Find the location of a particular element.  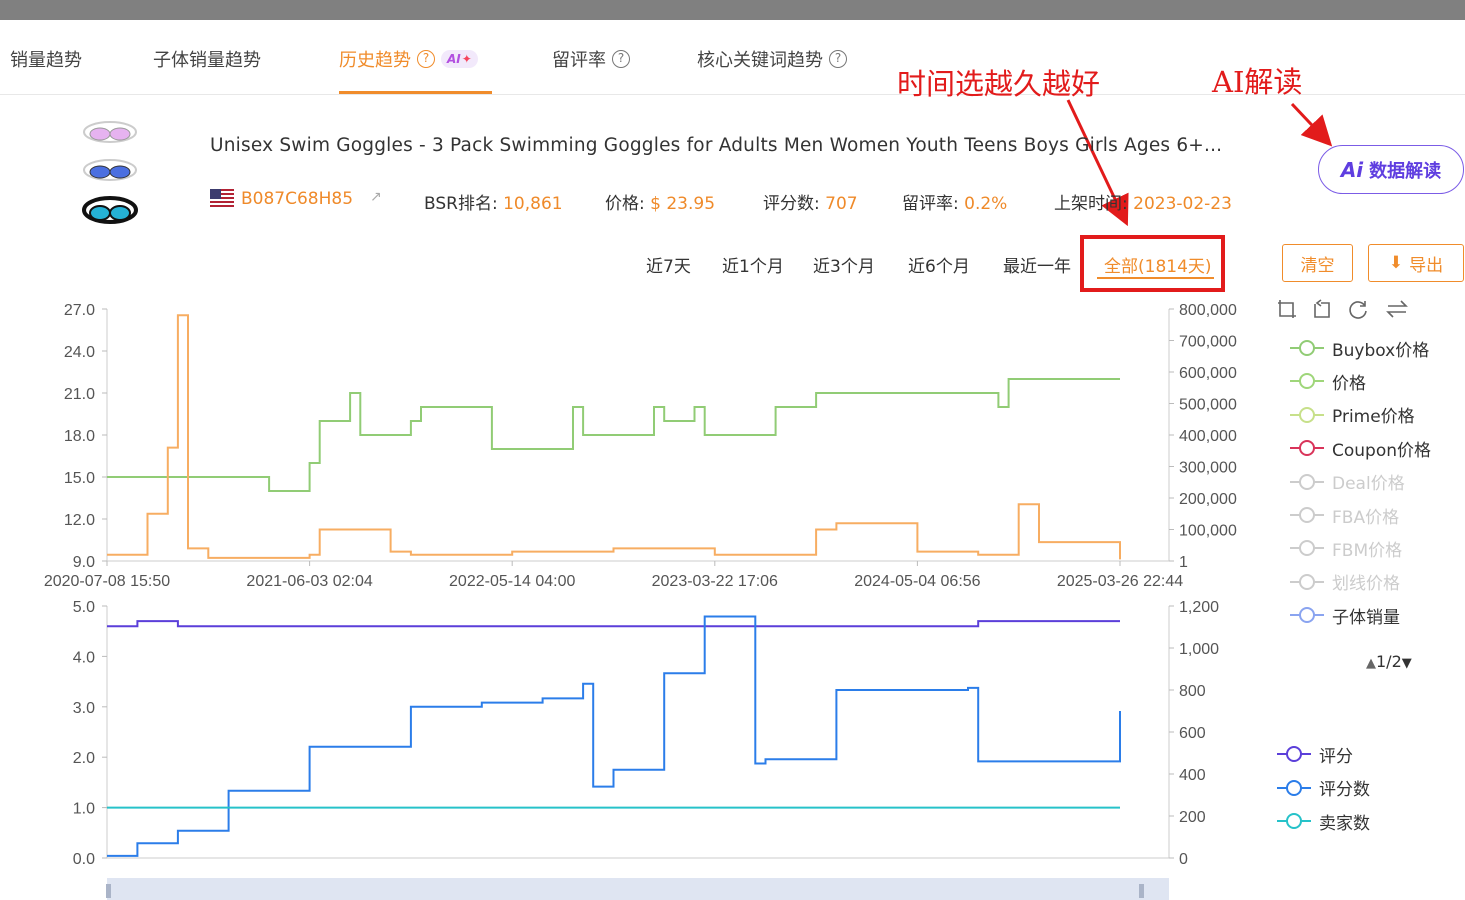

legend-pager: ▲1/2▼ is located at coordinates (1389, 661).